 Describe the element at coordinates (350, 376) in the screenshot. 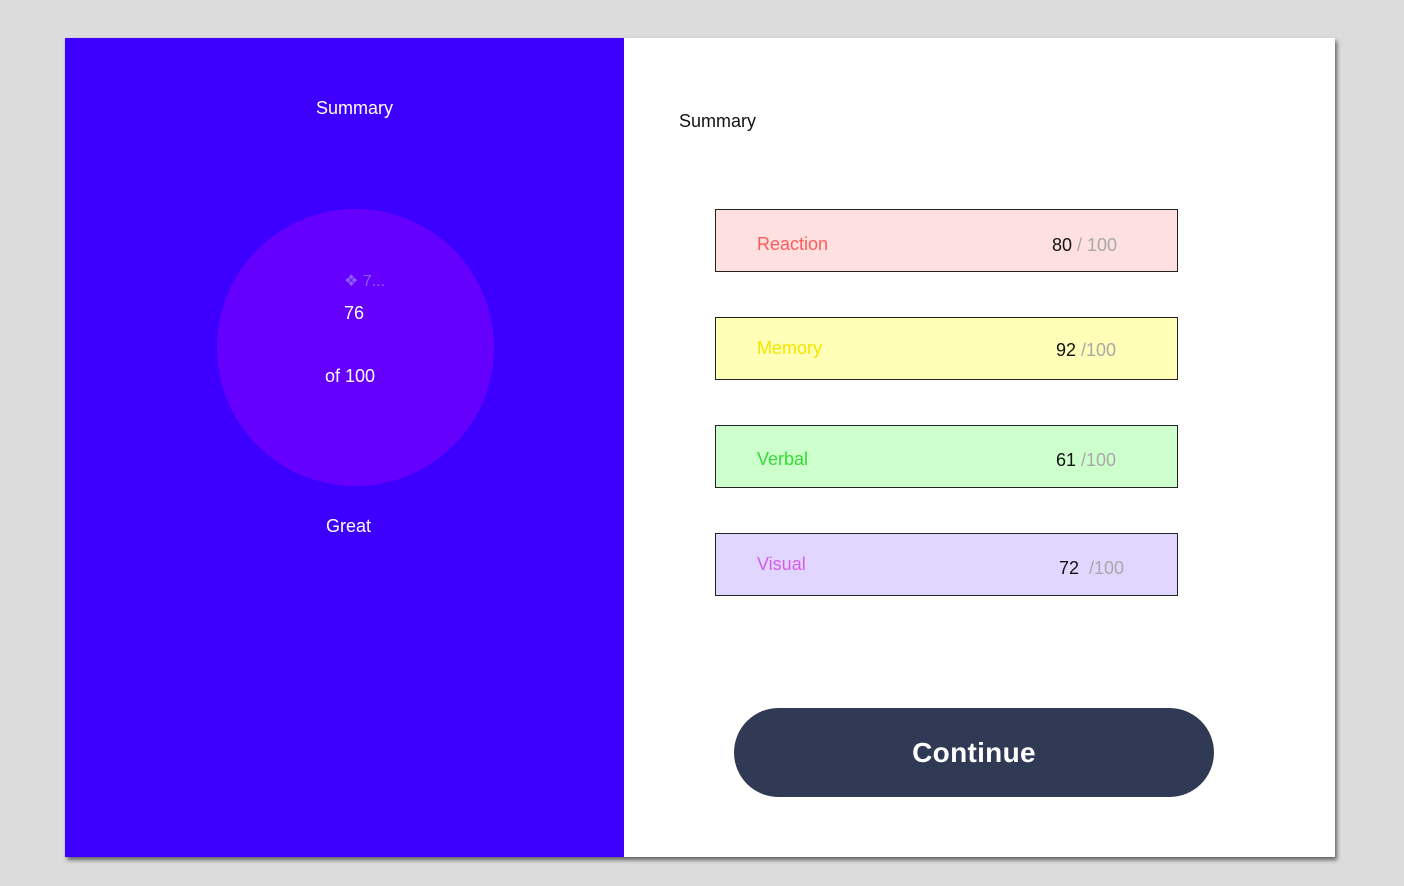

I see `overall-score-total: of 100` at that location.